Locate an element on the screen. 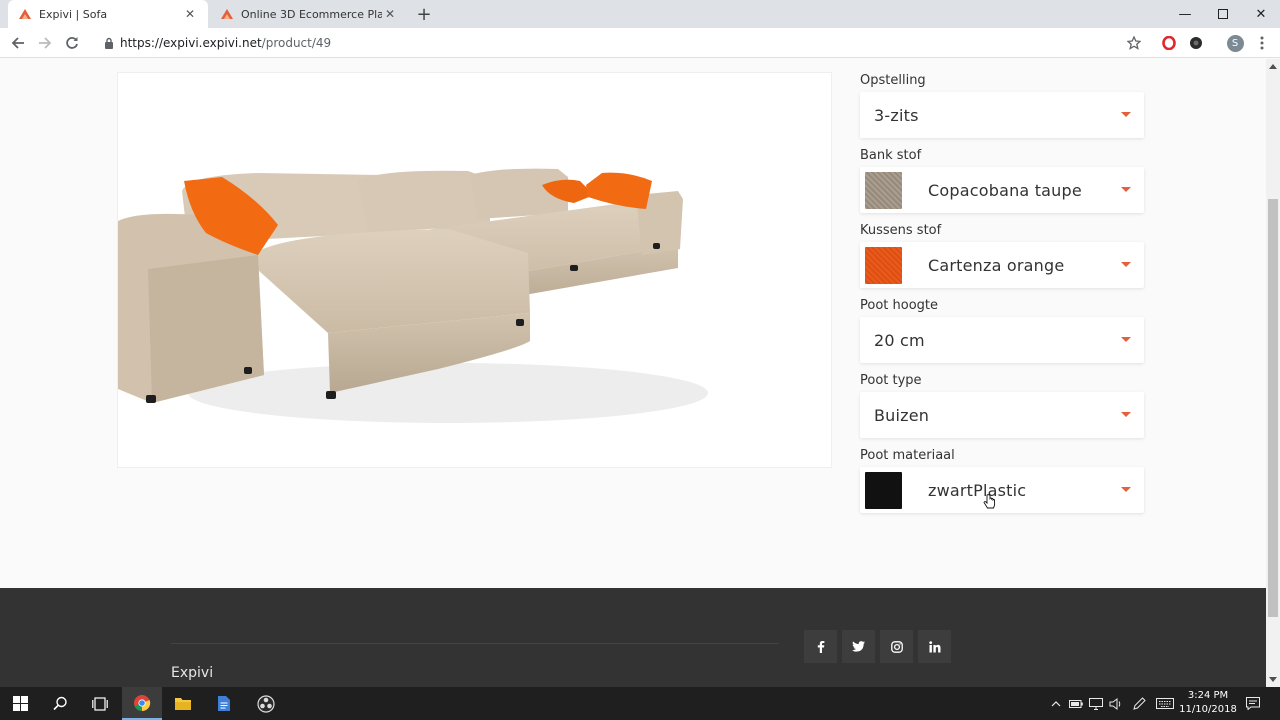  obs-app-button is located at coordinates (266, 703).